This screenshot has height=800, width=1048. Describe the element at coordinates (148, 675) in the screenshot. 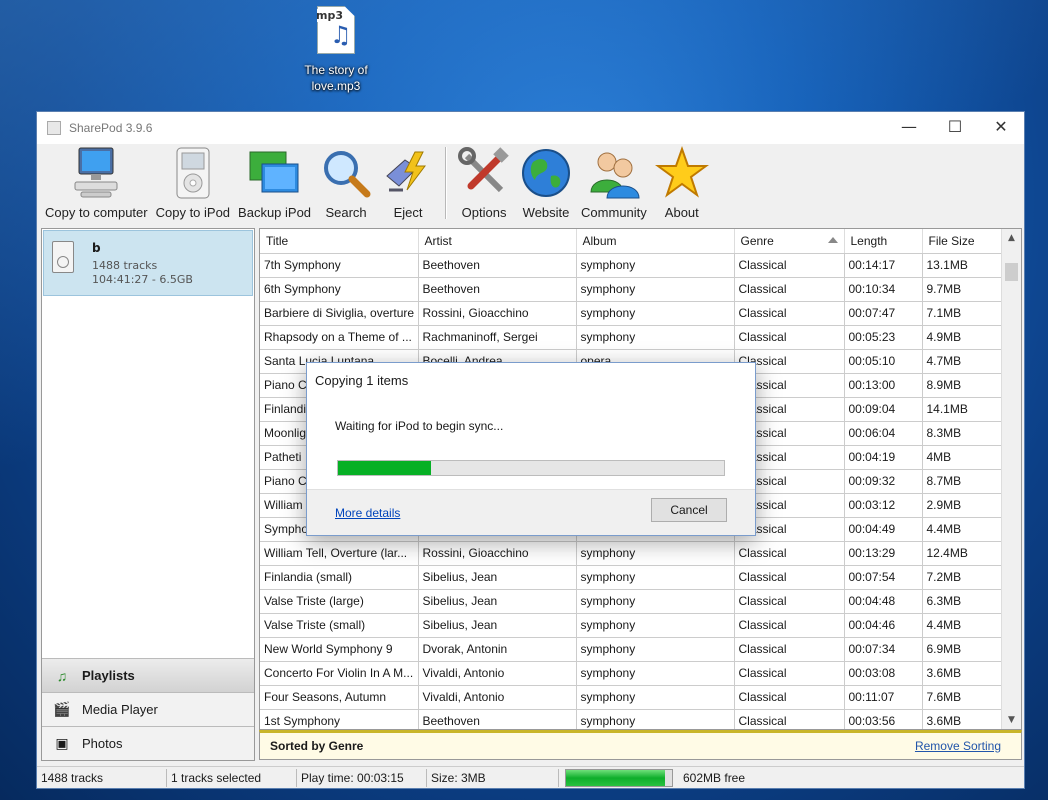

I see `tab-playlists: ♫ Playlists` at that location.